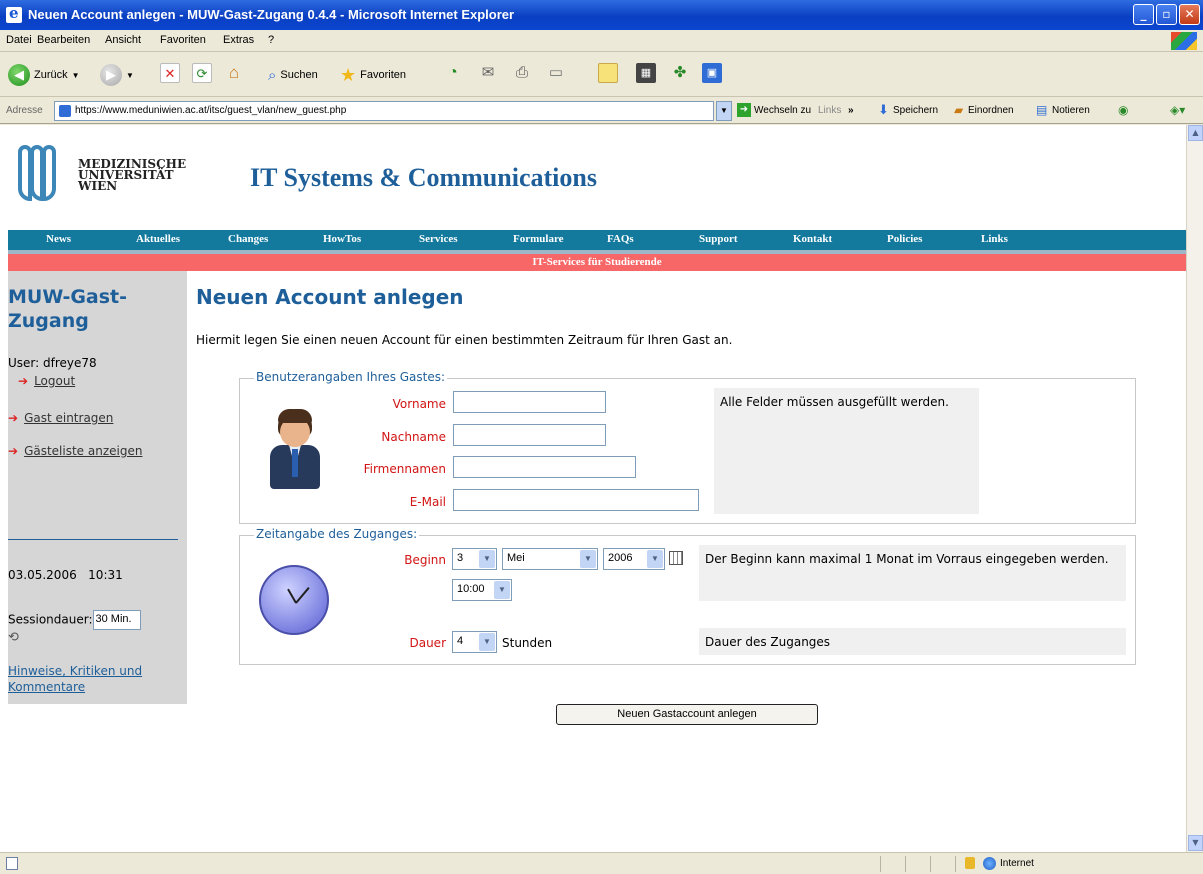 This screenshot has width=1203, height=874. What do you see at coordinates (687, 714) in the screenshot?
I see `create-guest-account-button: Neuen Gastaccount anlegen` at bounding box center [687, 714].